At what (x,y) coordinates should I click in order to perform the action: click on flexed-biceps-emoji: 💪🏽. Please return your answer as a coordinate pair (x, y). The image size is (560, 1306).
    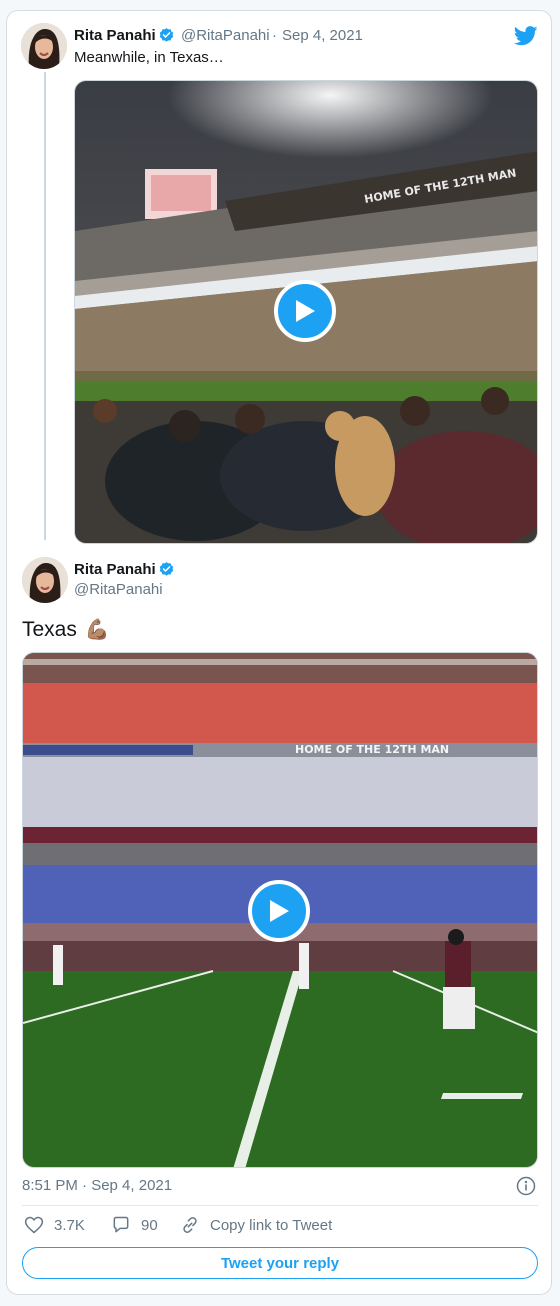
    Looking at the image, I should click on (97, 630).